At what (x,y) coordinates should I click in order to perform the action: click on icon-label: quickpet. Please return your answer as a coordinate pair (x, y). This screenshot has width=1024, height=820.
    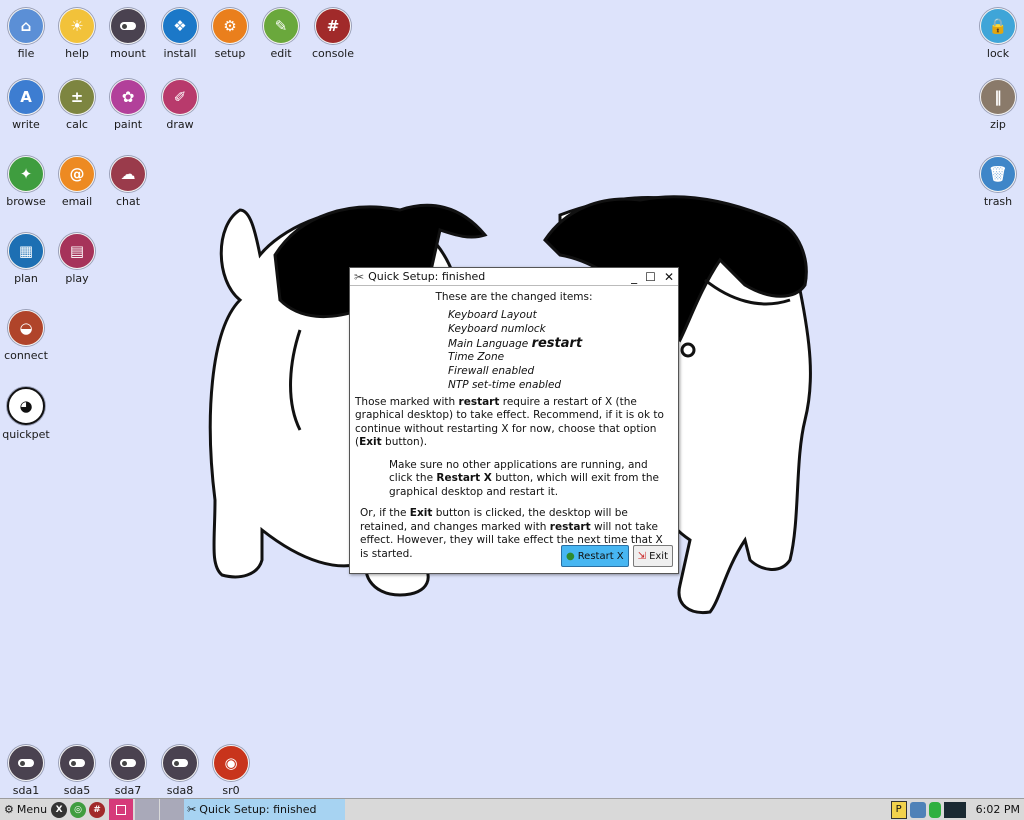
    Looking at the image, I should click on (26, 434).